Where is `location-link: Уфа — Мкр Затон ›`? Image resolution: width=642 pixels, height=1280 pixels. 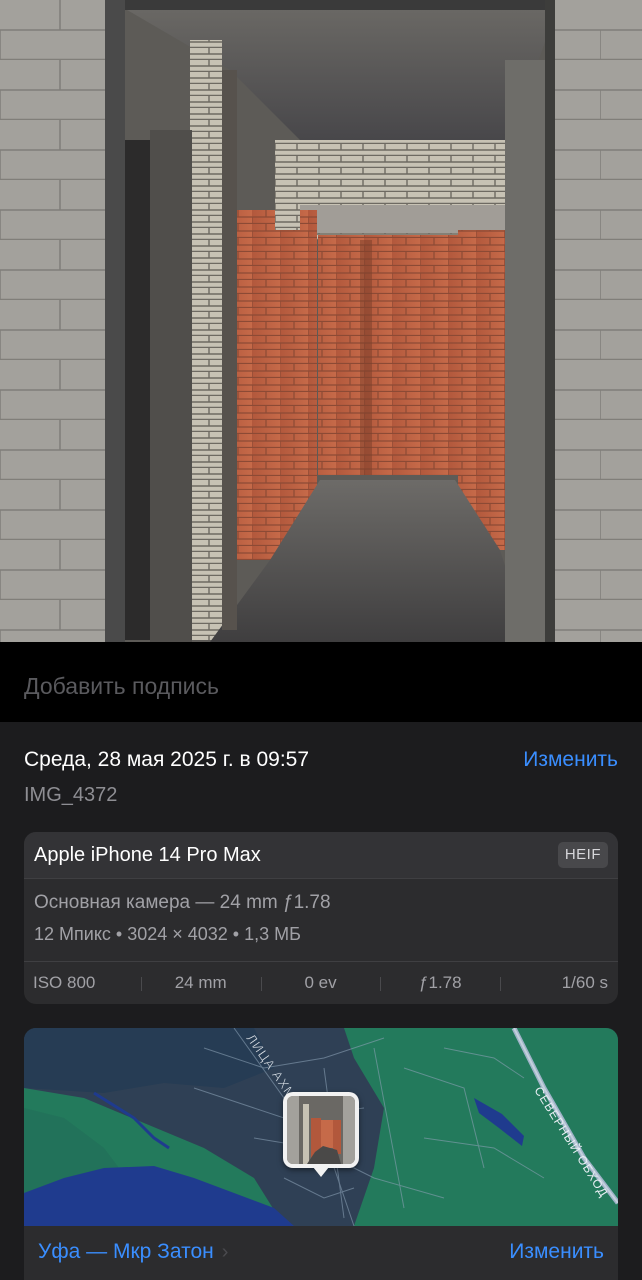 location-link: Уфа — Мкр Затон › is located at coordinates (133, 1252).